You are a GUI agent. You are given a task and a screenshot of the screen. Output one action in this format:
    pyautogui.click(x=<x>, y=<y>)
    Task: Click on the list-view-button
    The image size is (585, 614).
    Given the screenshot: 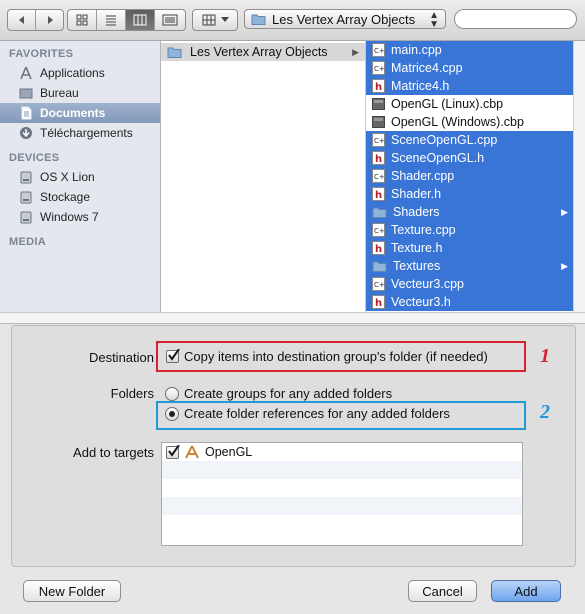 What is the action you would take?
    pyautogui.click(x=111, y=20)
    